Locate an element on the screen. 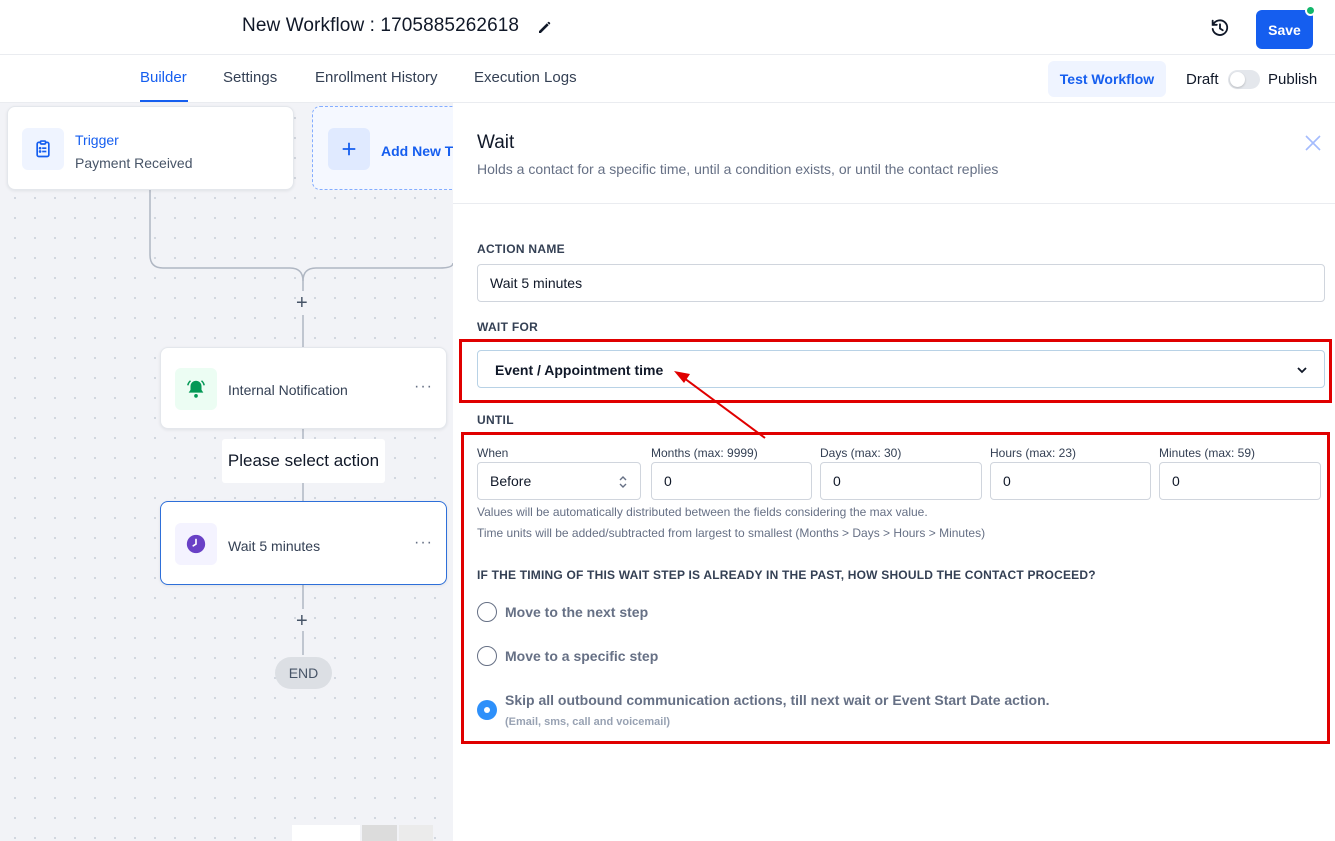 The height and width of the screenshot is (841, 1335). pencil-icon is located at coordinates (545, 27).